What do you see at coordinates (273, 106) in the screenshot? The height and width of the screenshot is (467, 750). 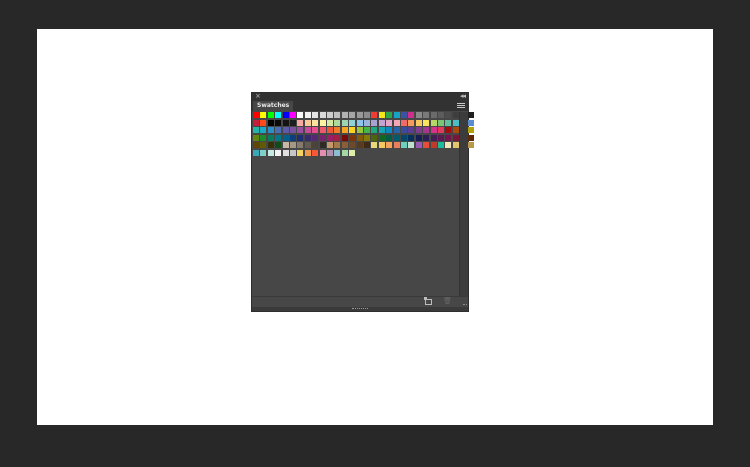 I see `tab-swatches: Swatches` at bounding box center [273, 106].